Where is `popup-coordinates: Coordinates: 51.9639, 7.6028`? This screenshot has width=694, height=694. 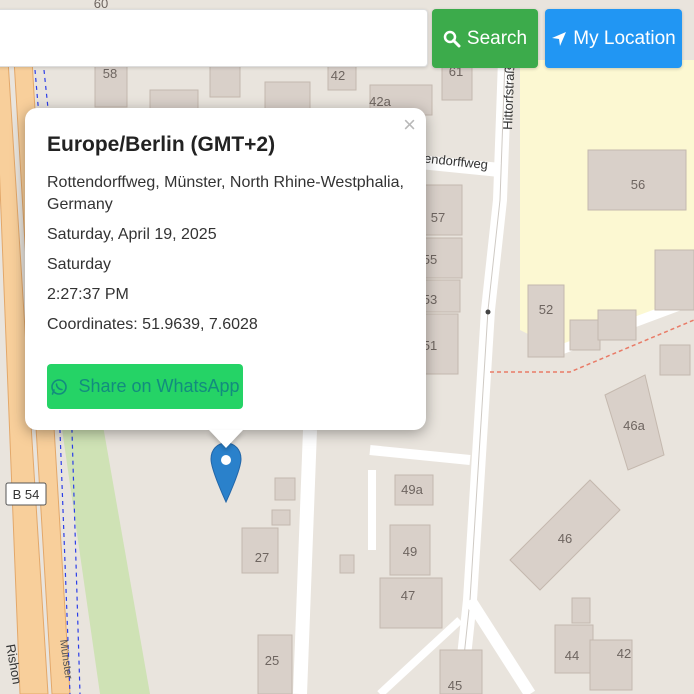
popup-coordinates: Coordinates: 51.9639, 7.6028 is located at coordinates (152, 324).